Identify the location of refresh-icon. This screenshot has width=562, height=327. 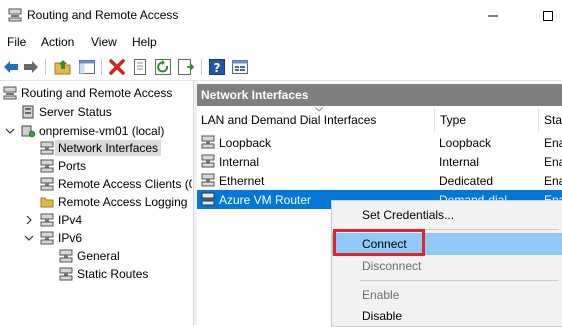
(163, 67).